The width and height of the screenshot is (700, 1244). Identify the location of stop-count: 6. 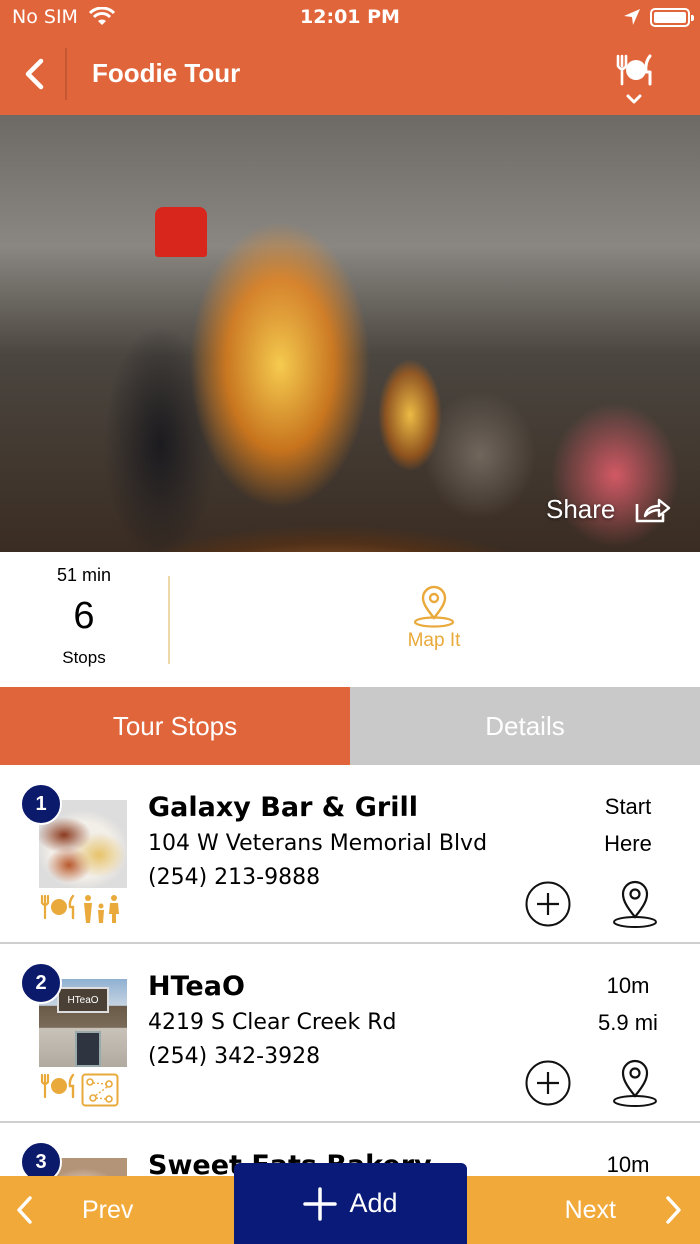
(84, 616).